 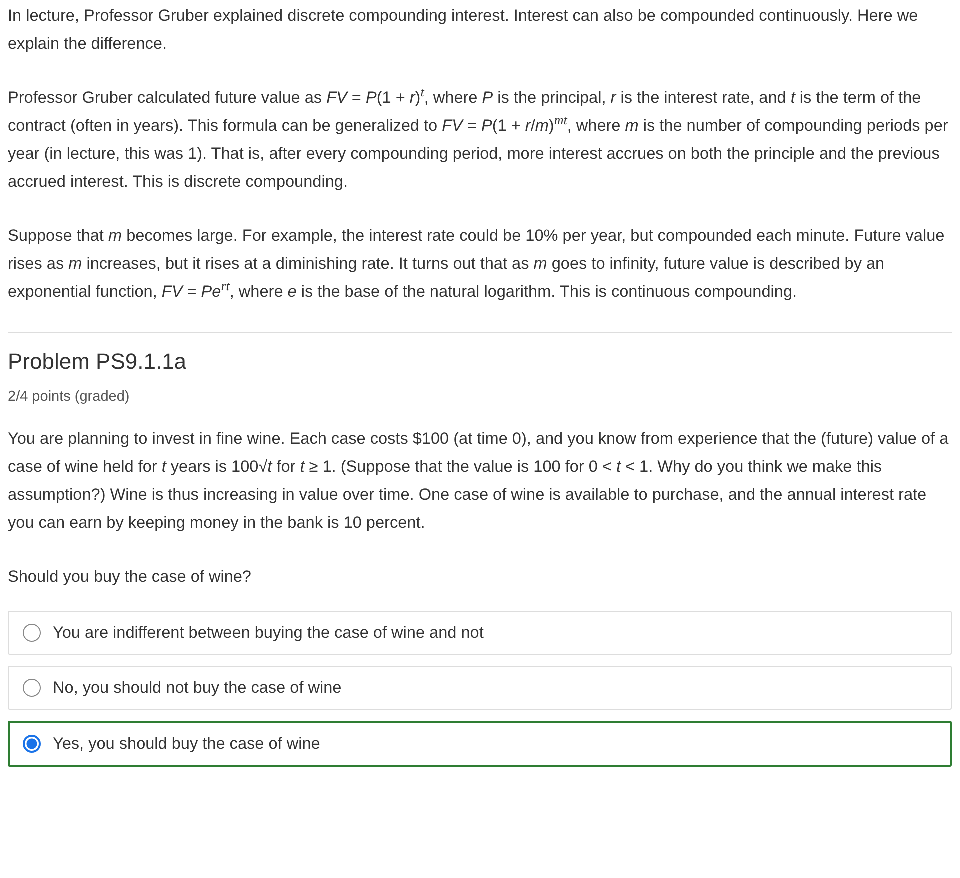 I want to click on problem-text: You are planning to invest in fine wine. Each case costs $100 (at time 0), and you know from experience that the (future) value of a case of wine held for t years is 100√t for t ≥ 1. (Suppose that the value is 100 for 0 < t < 1. Why do you think we make this assumption?) Wine is thus increasing in value over time. One case of wine is available to purchase, and the annual interest rate you can earn by keeping money in the bank is 10 percent., so click(x=479, y=481).